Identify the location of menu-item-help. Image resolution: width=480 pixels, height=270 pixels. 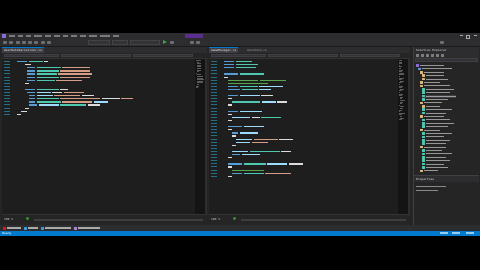
(116, 36).